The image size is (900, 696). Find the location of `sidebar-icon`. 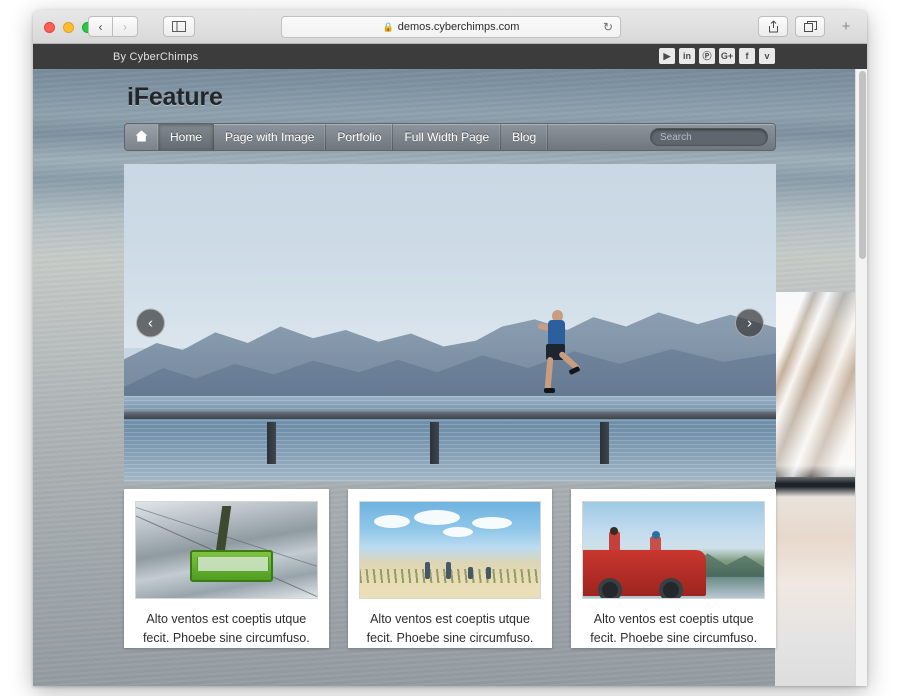

sidebar-icon is located at coordinates (179, 26).